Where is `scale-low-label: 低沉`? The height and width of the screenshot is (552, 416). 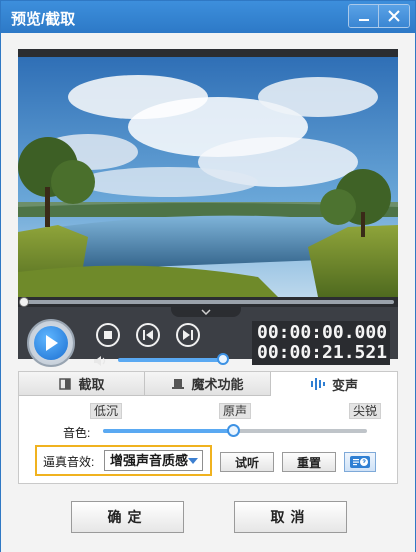 scale-low-label: 低沉 is located at coordinates (106, 411).